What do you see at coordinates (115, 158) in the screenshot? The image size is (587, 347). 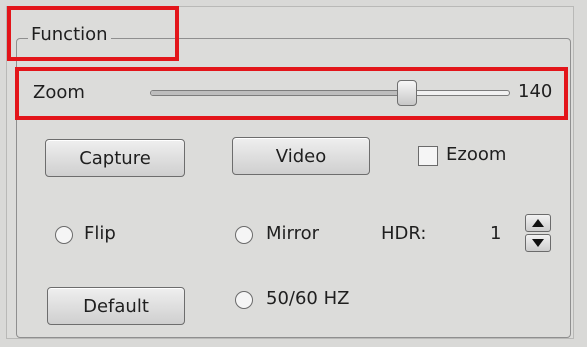 I see `capture-button: Capture` at bounding box center [115, 158].